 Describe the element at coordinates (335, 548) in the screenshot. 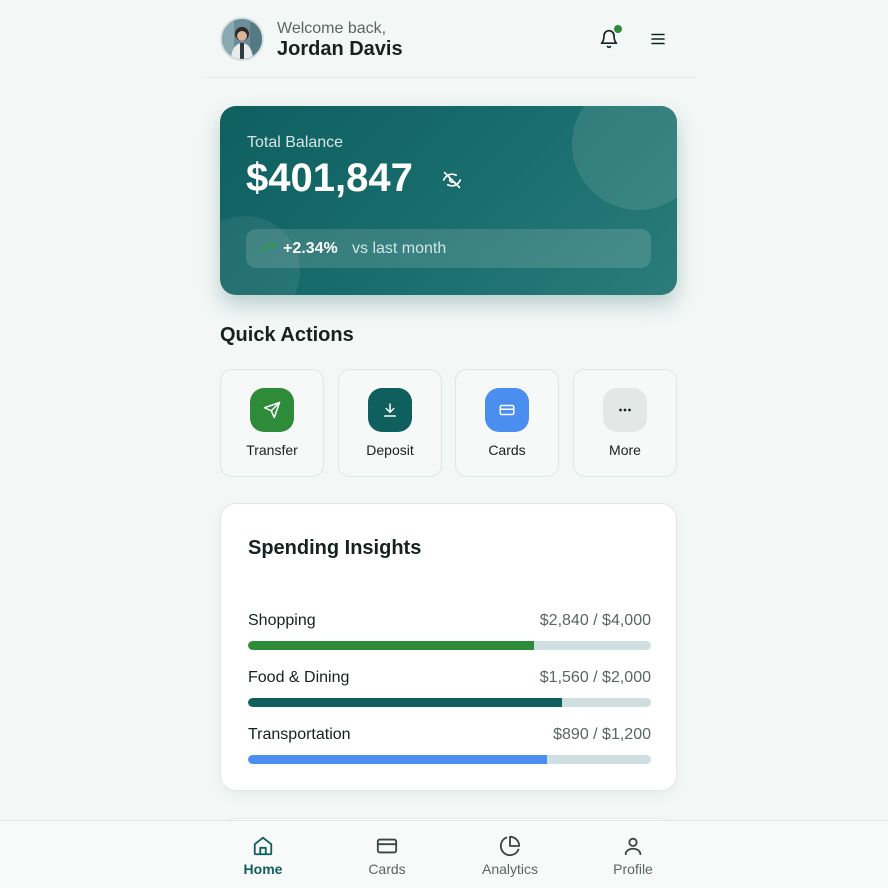

I see `spending-insights-title: Spending Insights` at that location.